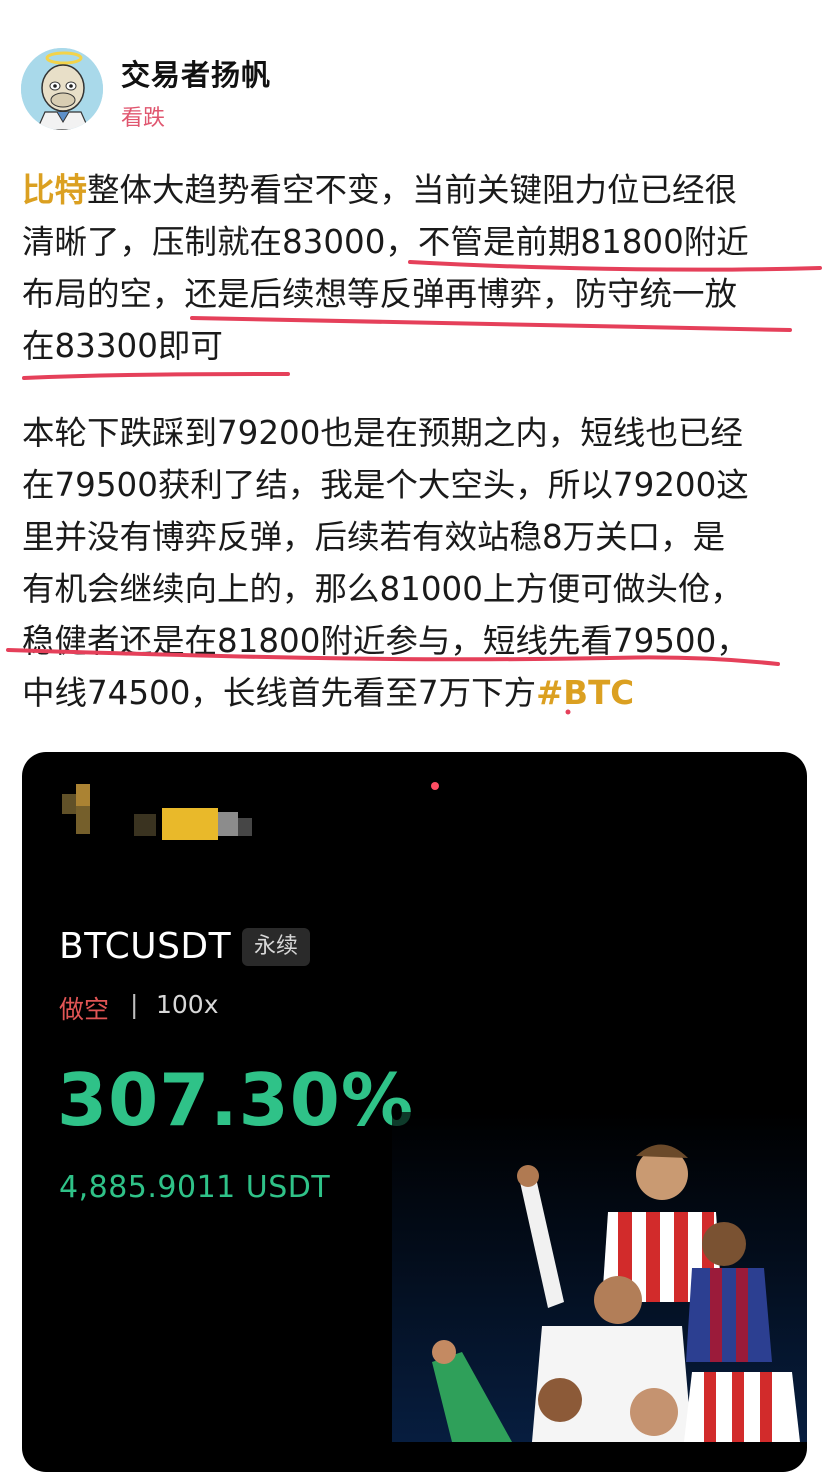  Describe the element at coordinates (435, 786) in the screenshot. I see `notification-dot` at that location.